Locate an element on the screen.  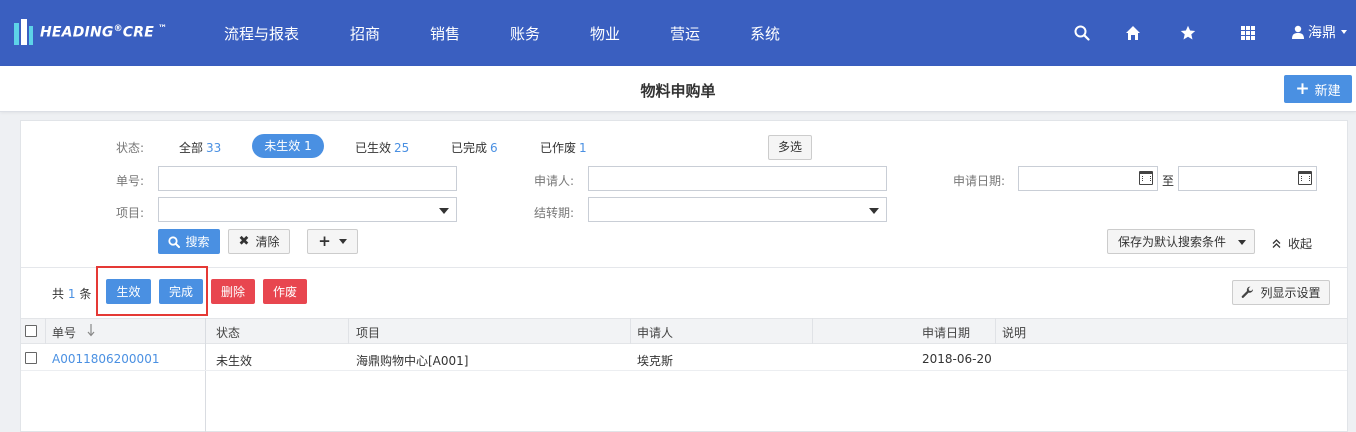
cell-status: 未生效 is located at coordinates (234, 361).